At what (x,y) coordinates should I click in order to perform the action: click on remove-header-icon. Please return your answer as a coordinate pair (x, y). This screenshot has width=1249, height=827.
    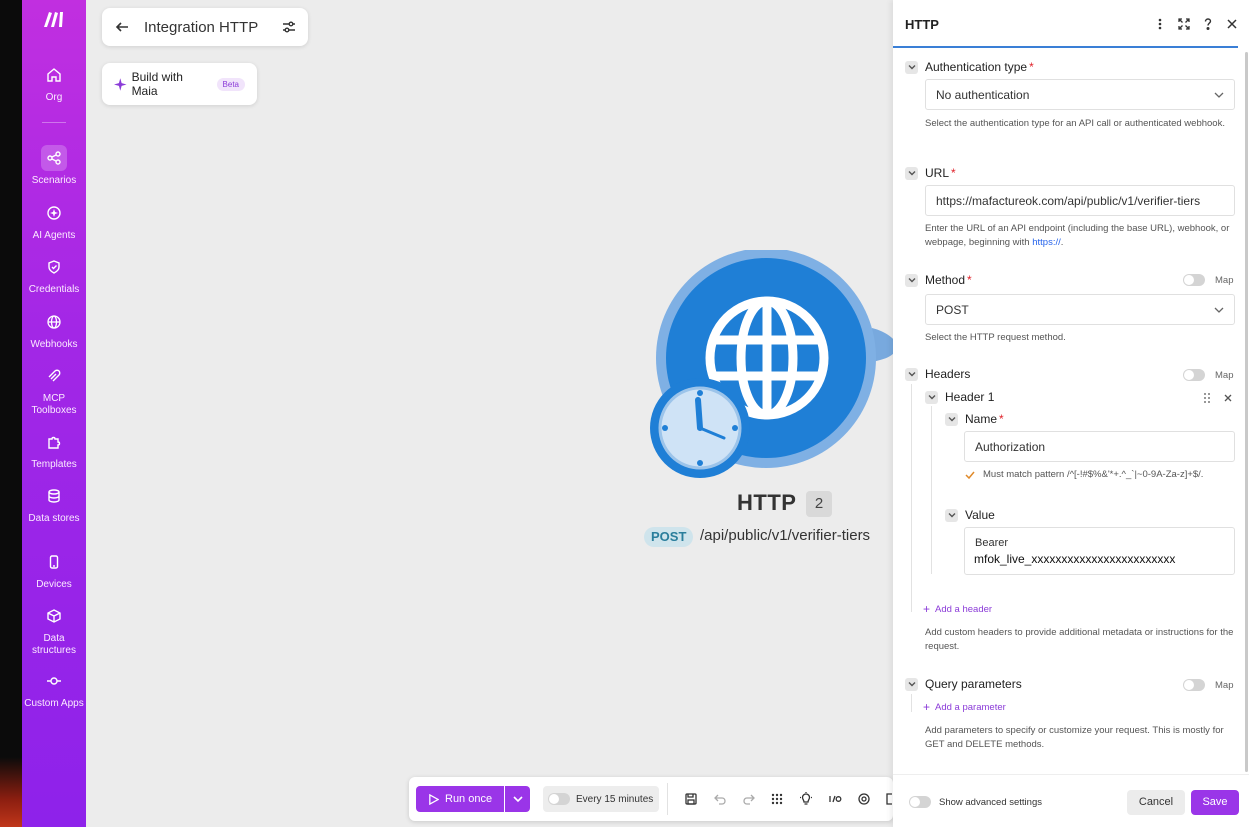
    Looking at the image, I should click on (1228, 398).